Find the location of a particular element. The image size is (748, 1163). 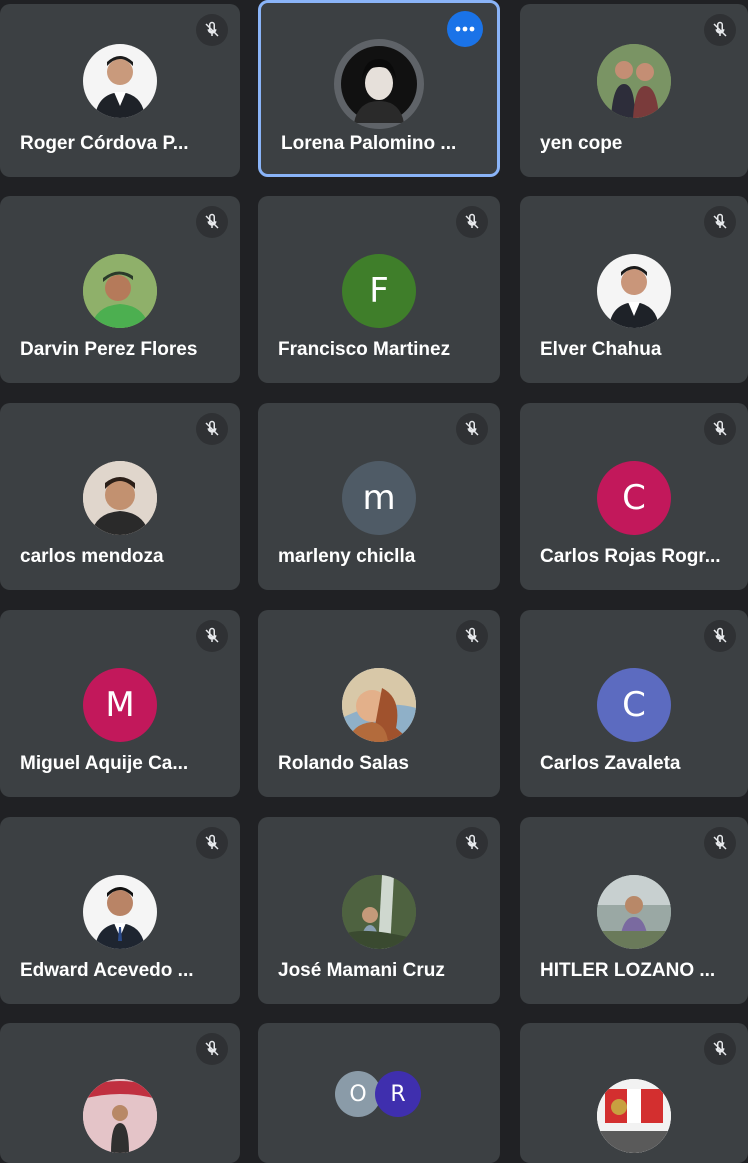

participant-name: marleny chiclla is located at coordinates (347, 556).